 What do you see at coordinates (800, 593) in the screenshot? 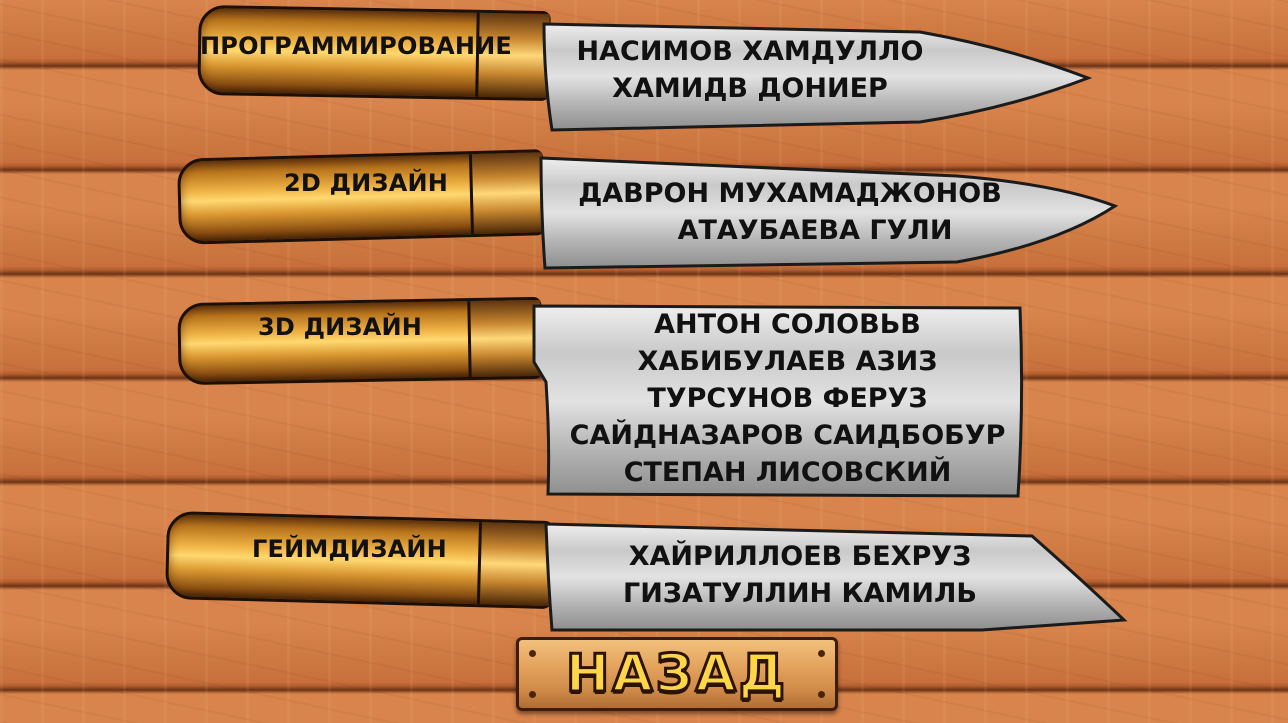
I see `member-name: ГИЗАТУЛЛИН КАМИЛЬ` at bounding box center [800, 593].